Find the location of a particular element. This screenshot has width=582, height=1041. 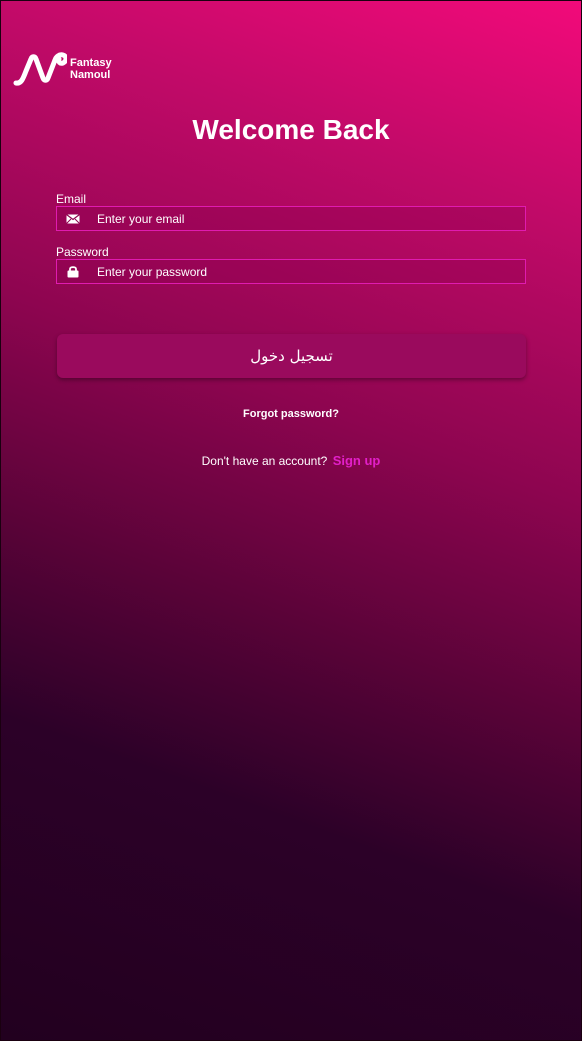

password-field is located at coordinates (291, 271).